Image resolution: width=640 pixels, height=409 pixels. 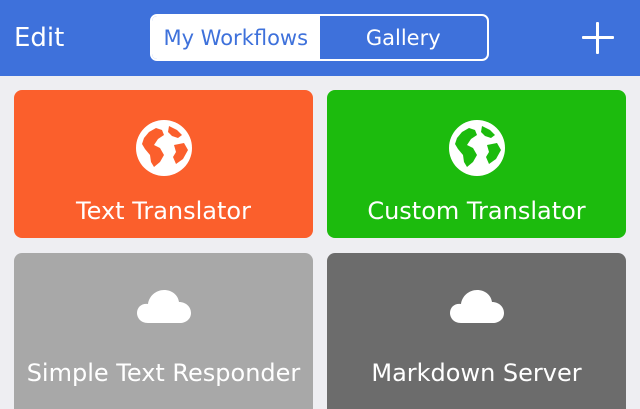 I want to click on workflow-title: Markdown Server, so click(x=476, y=373).